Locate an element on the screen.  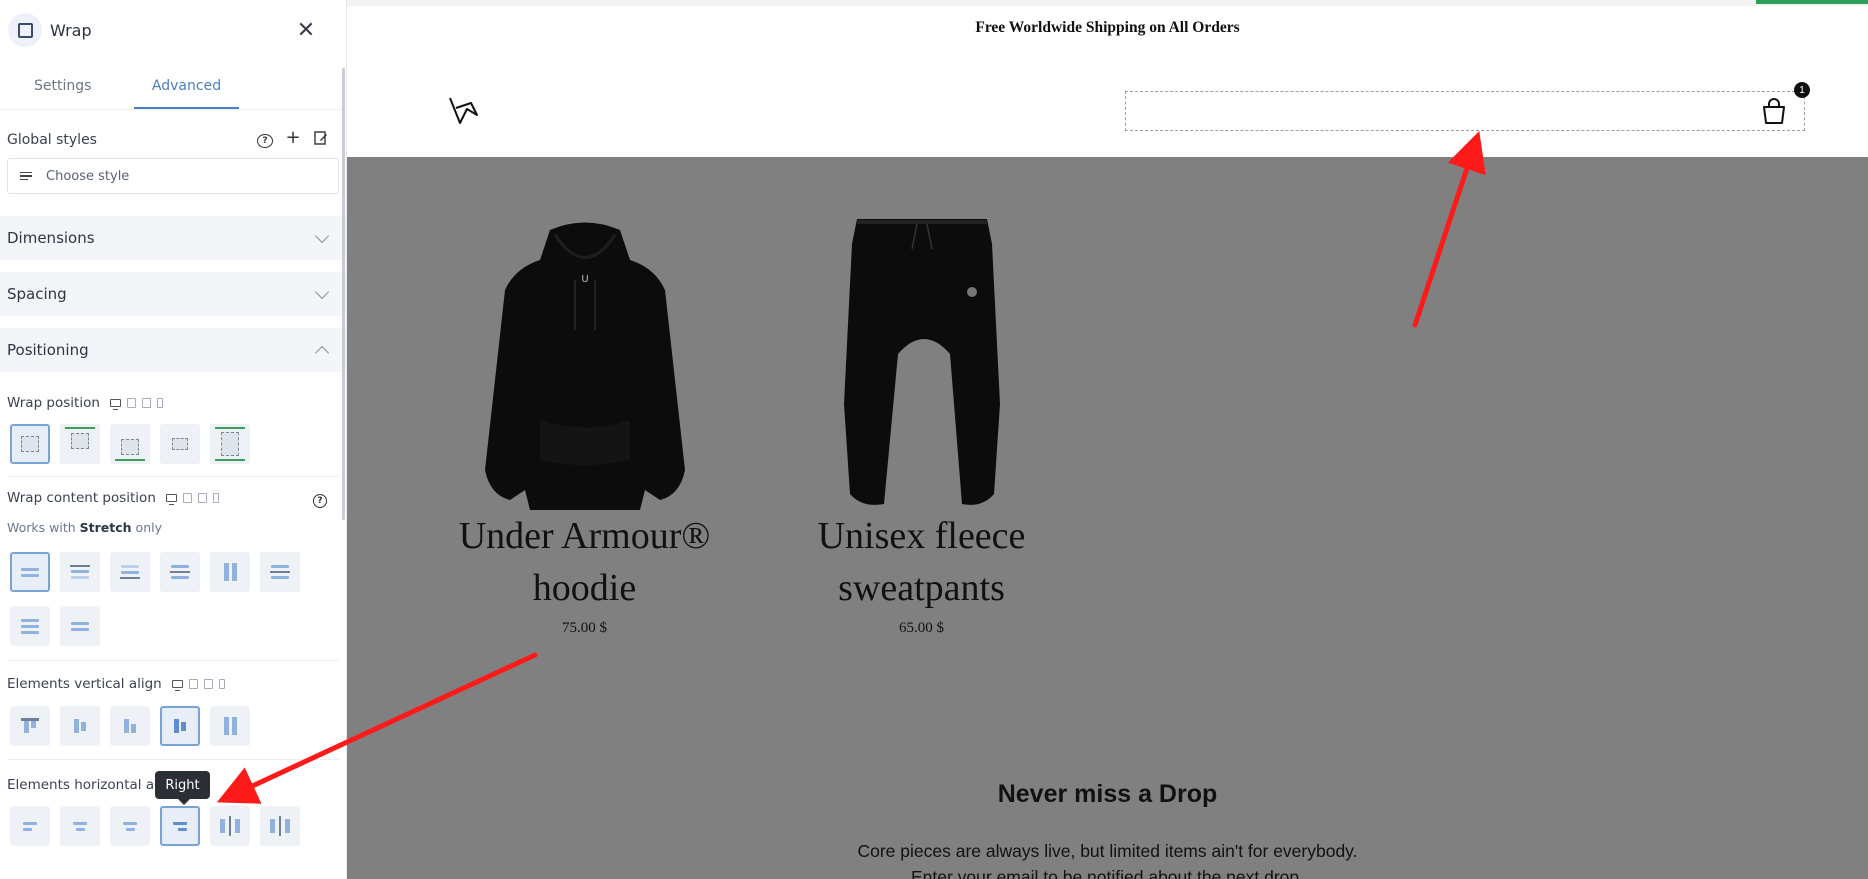
note-bold: Stretch is located at coordinates (105, 527).